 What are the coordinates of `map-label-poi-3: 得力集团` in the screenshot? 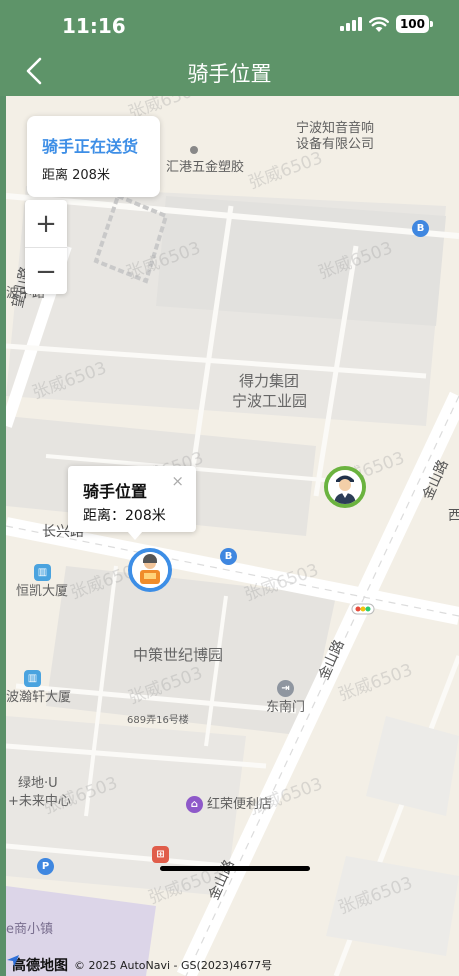 It's located at (269, 381).